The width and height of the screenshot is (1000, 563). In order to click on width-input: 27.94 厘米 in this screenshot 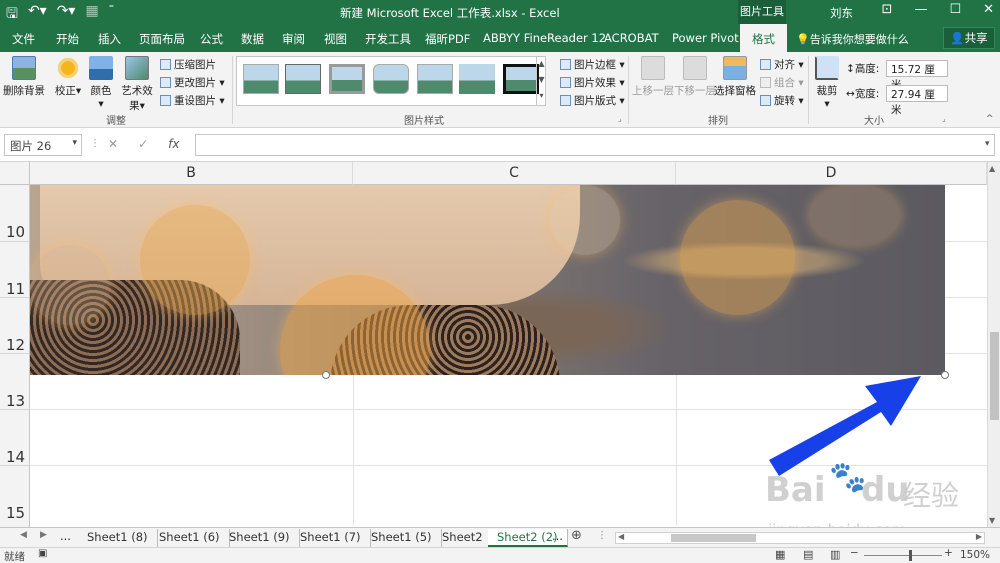, I will do `click(917, 100)`.